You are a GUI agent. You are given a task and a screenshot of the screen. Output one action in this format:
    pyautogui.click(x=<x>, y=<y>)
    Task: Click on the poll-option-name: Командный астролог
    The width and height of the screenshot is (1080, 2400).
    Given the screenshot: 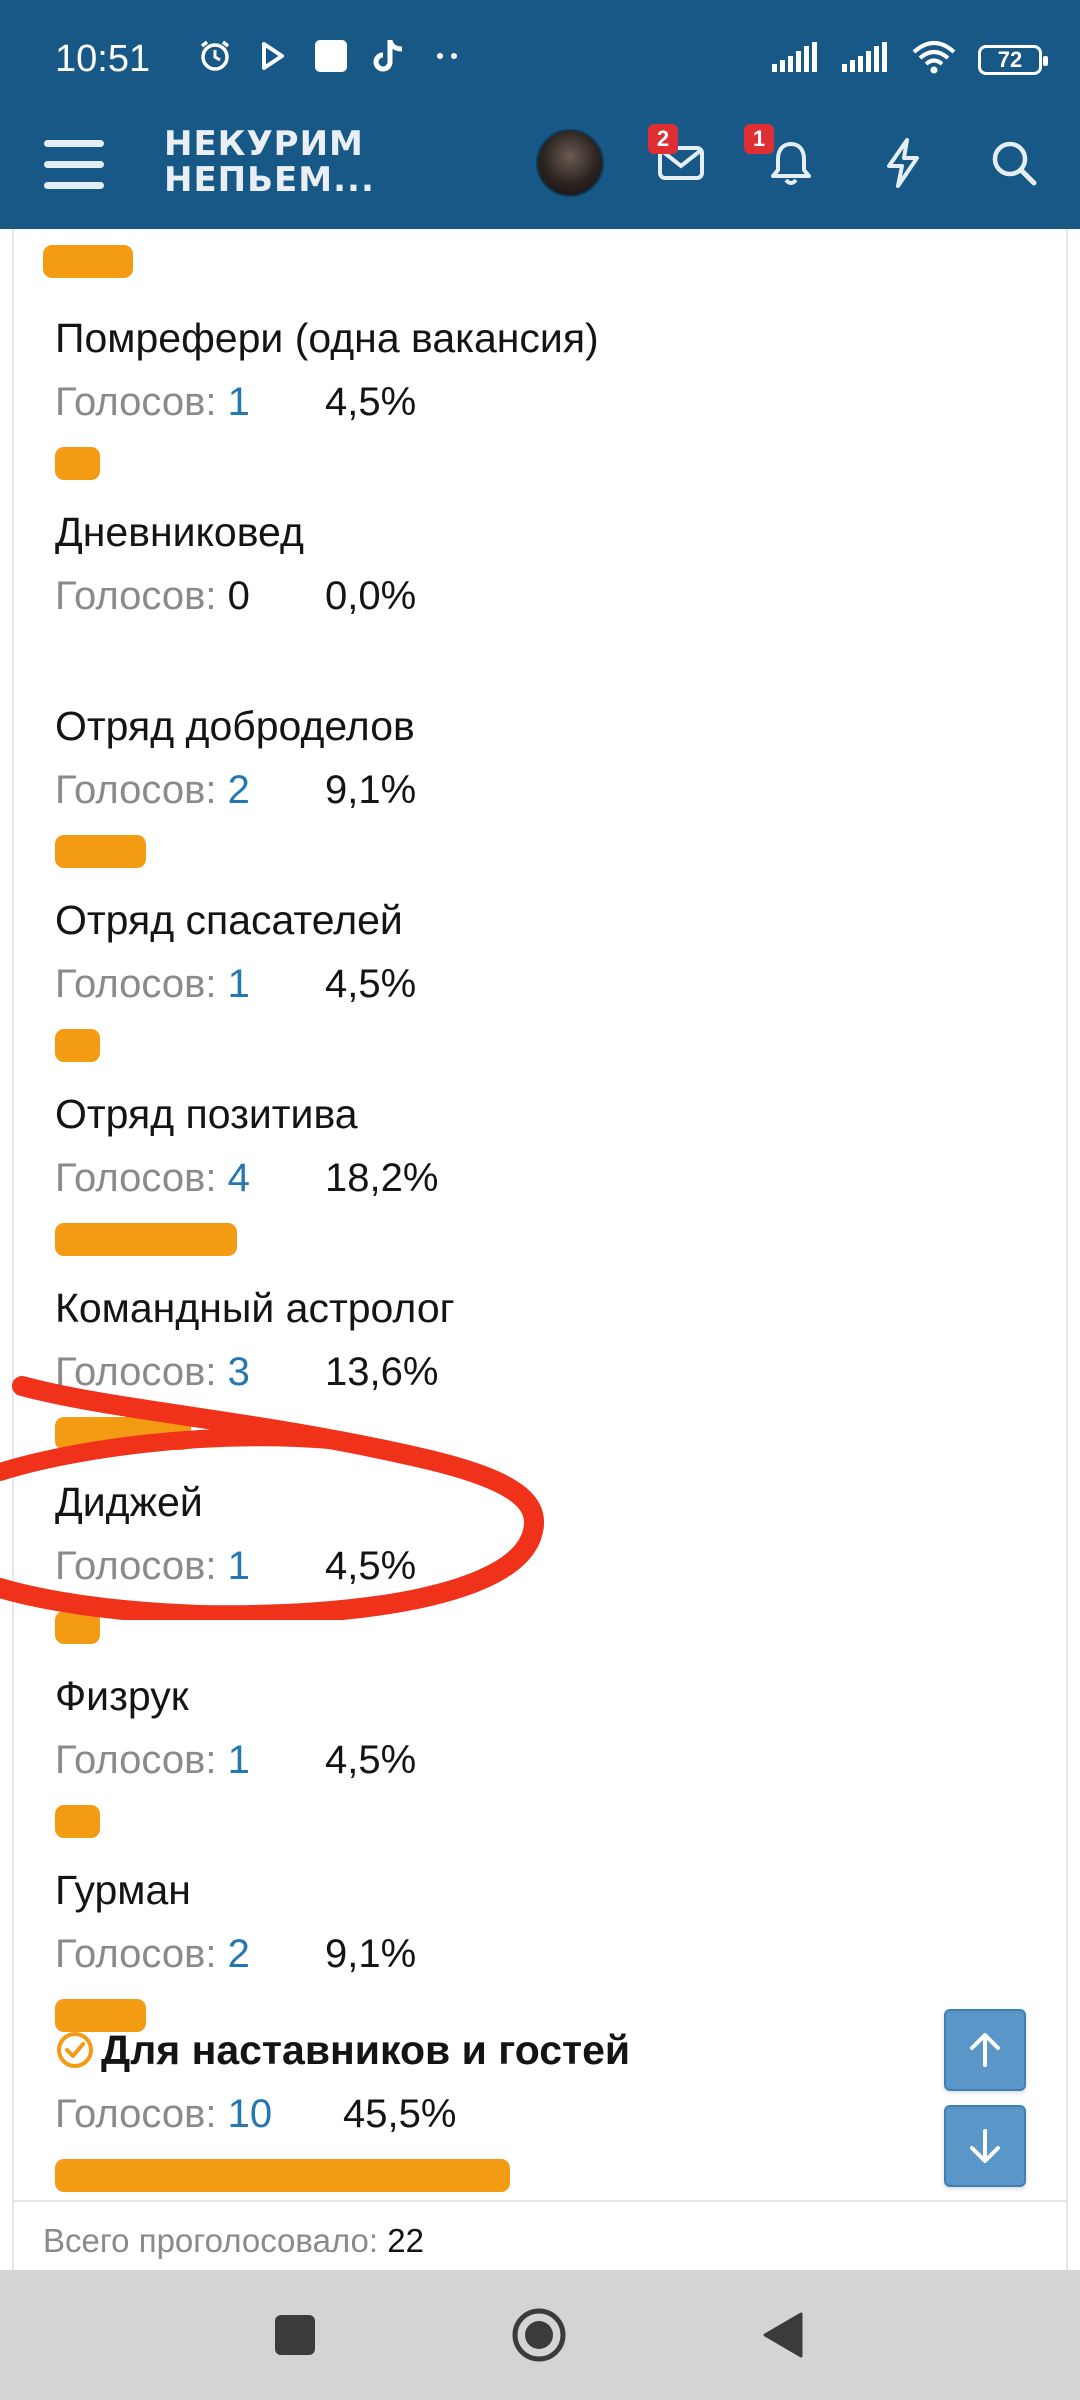 What is the action you would take?
    pyautogui.click(x=535, y=1308)
    